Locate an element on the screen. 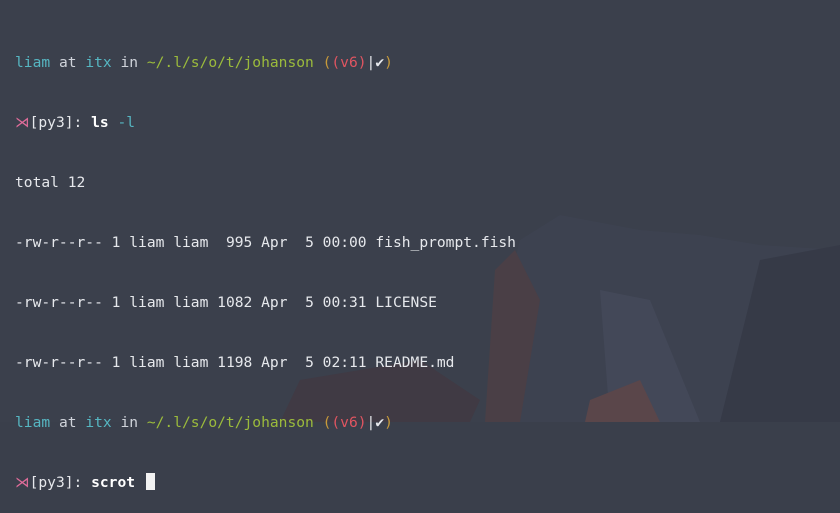  total-line: total 12 is located at coordinates (50, 182).